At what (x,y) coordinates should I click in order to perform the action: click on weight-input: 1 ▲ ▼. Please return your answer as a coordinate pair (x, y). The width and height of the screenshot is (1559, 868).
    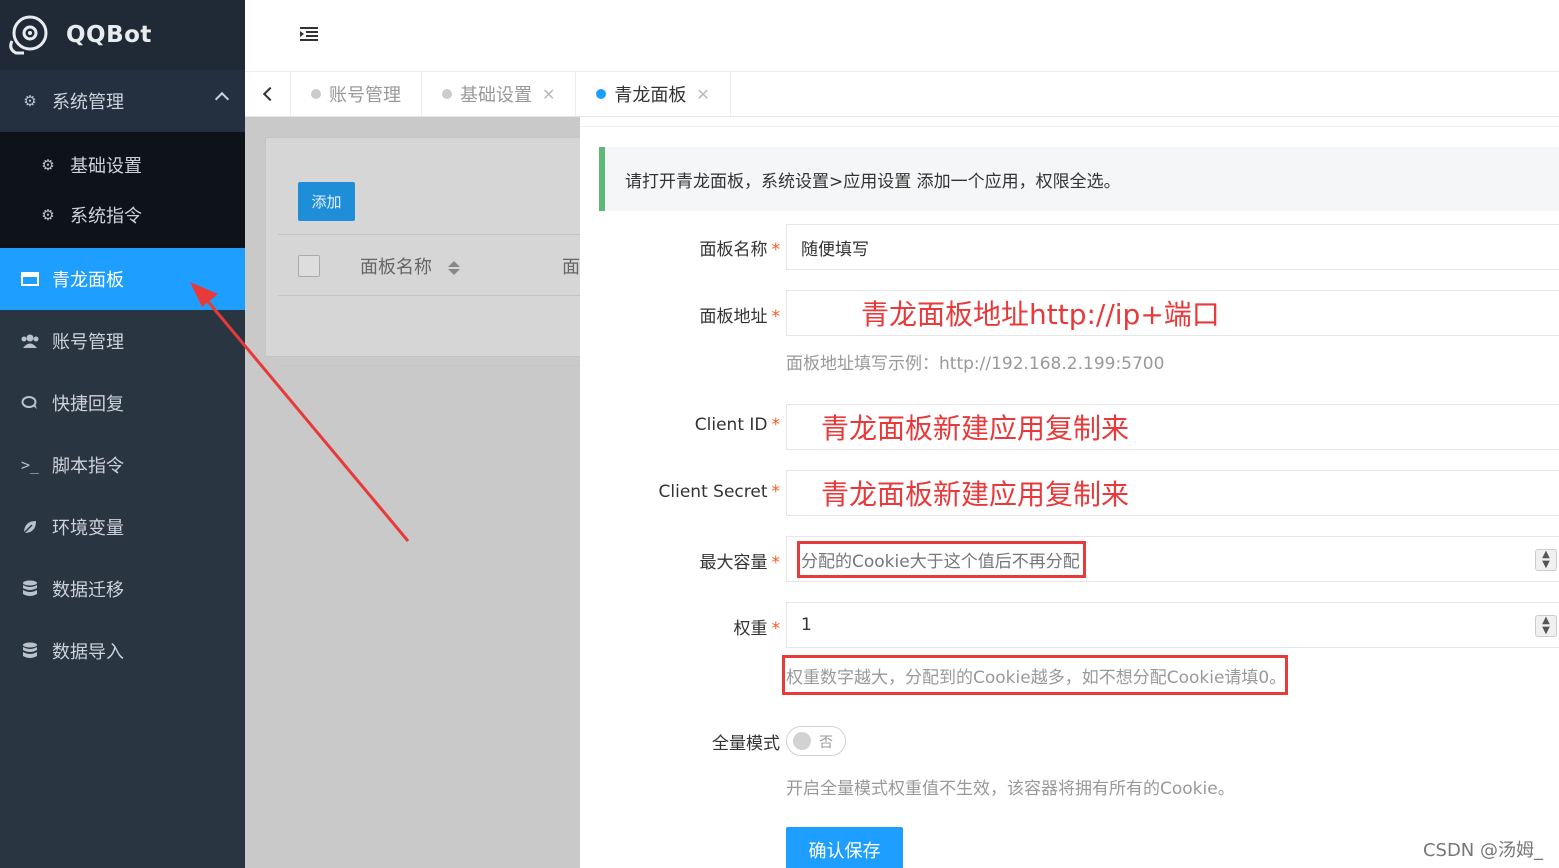
    Looking at the image, I should click on (1172, 625).